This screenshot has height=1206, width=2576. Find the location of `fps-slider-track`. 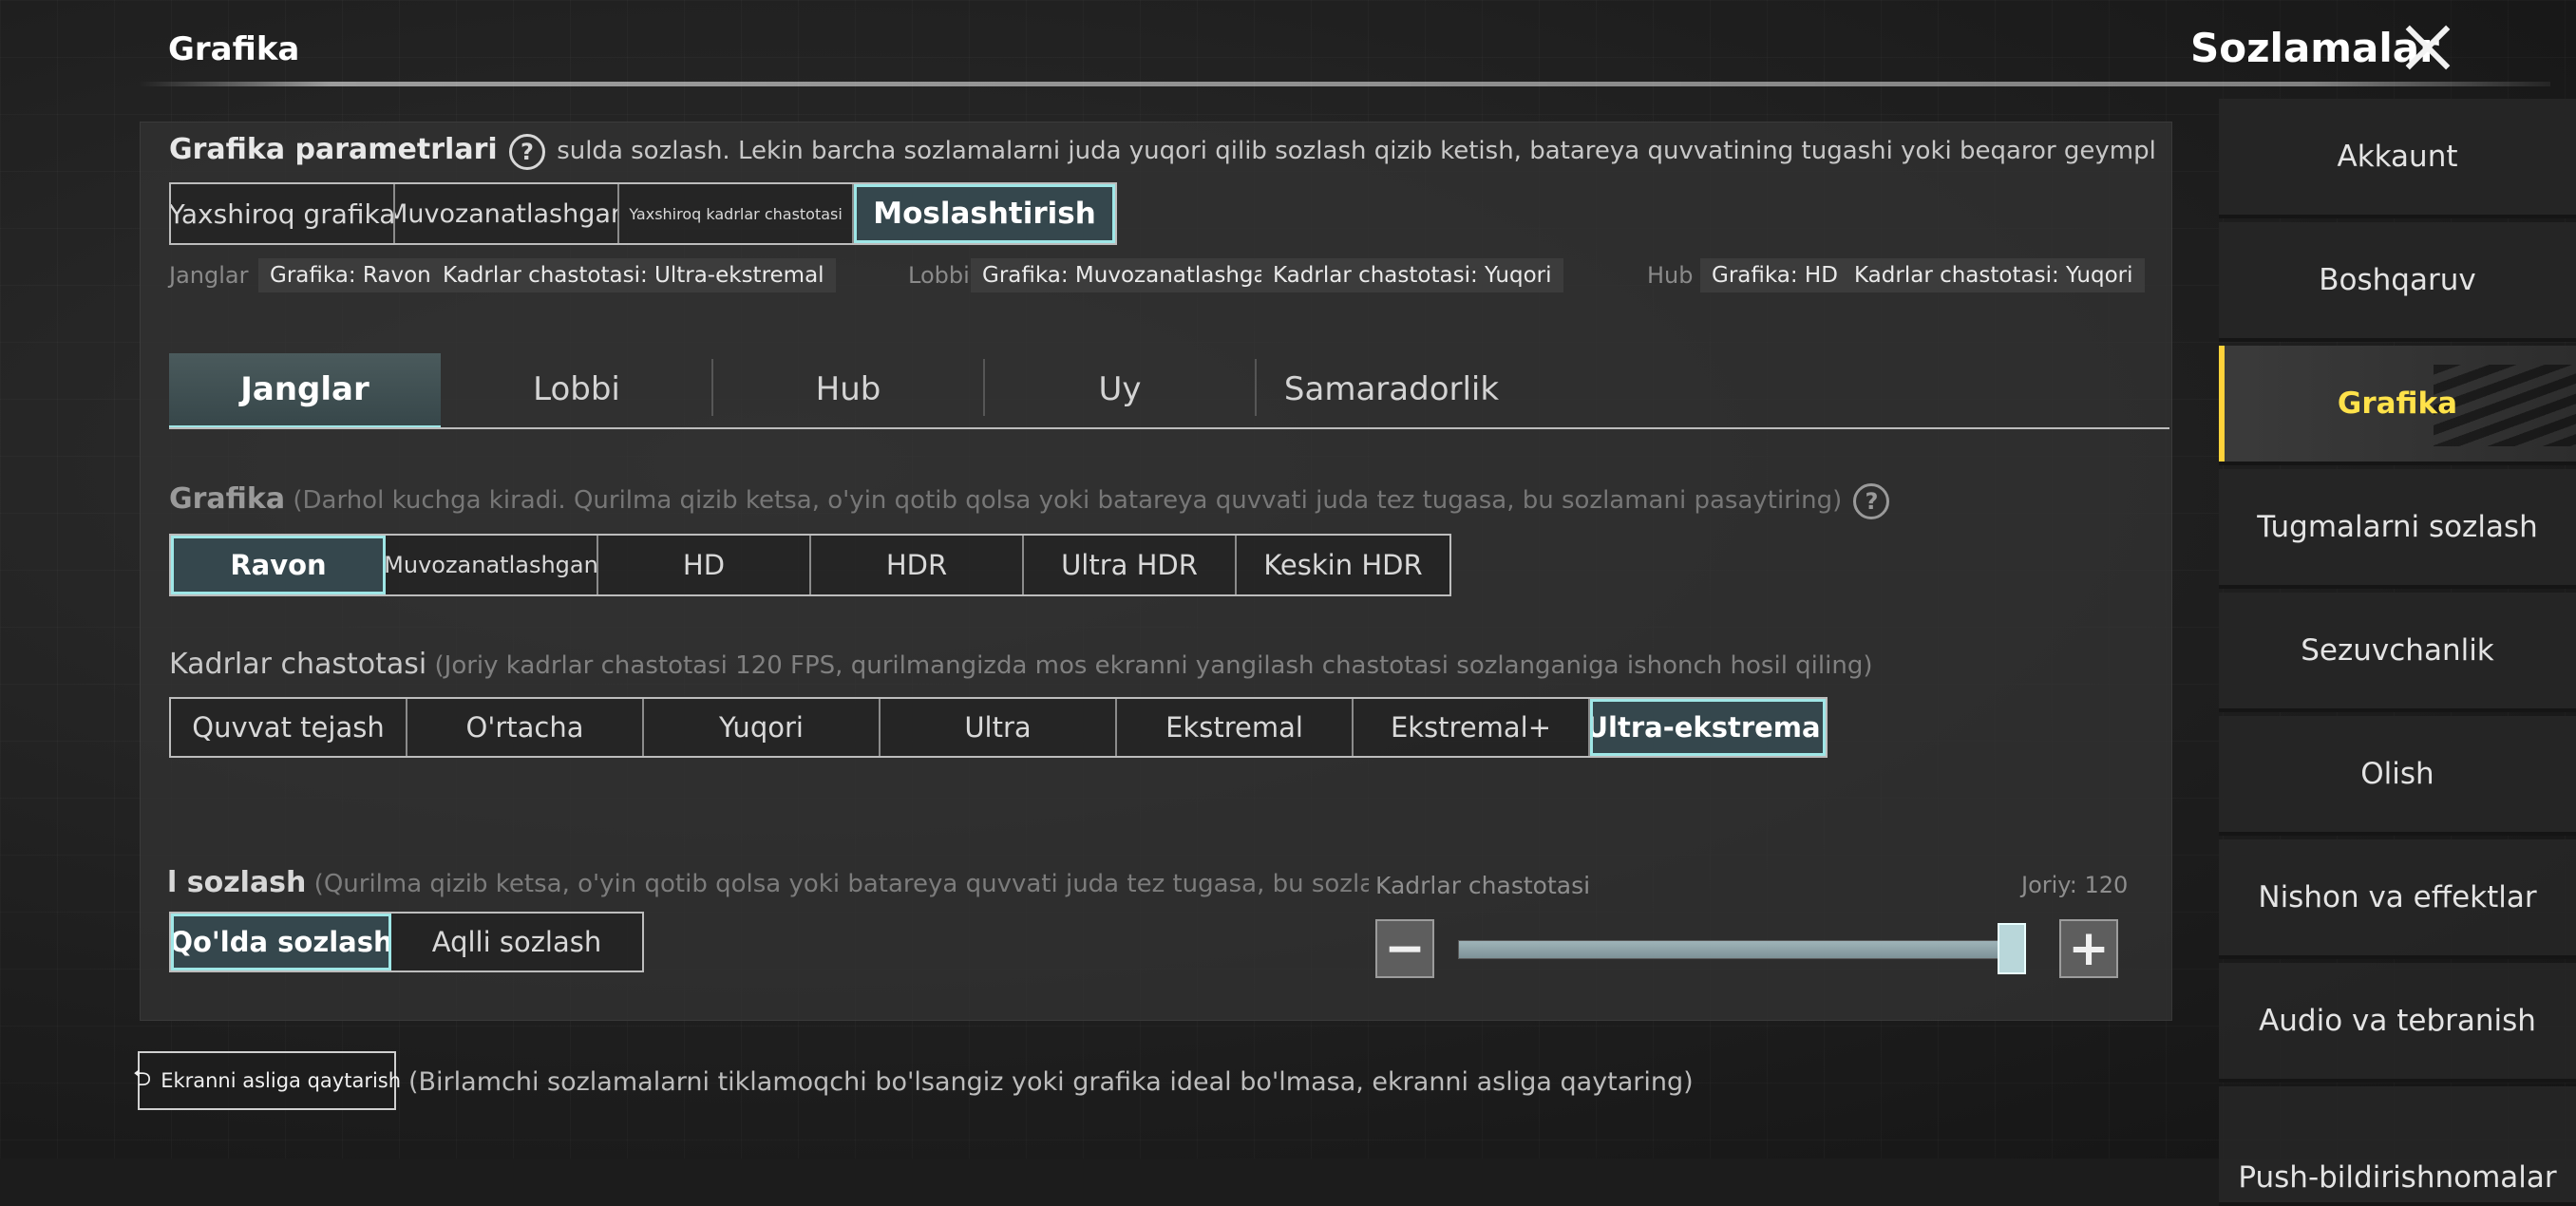

fps-slider-track is located at coordinates (1742, 949).